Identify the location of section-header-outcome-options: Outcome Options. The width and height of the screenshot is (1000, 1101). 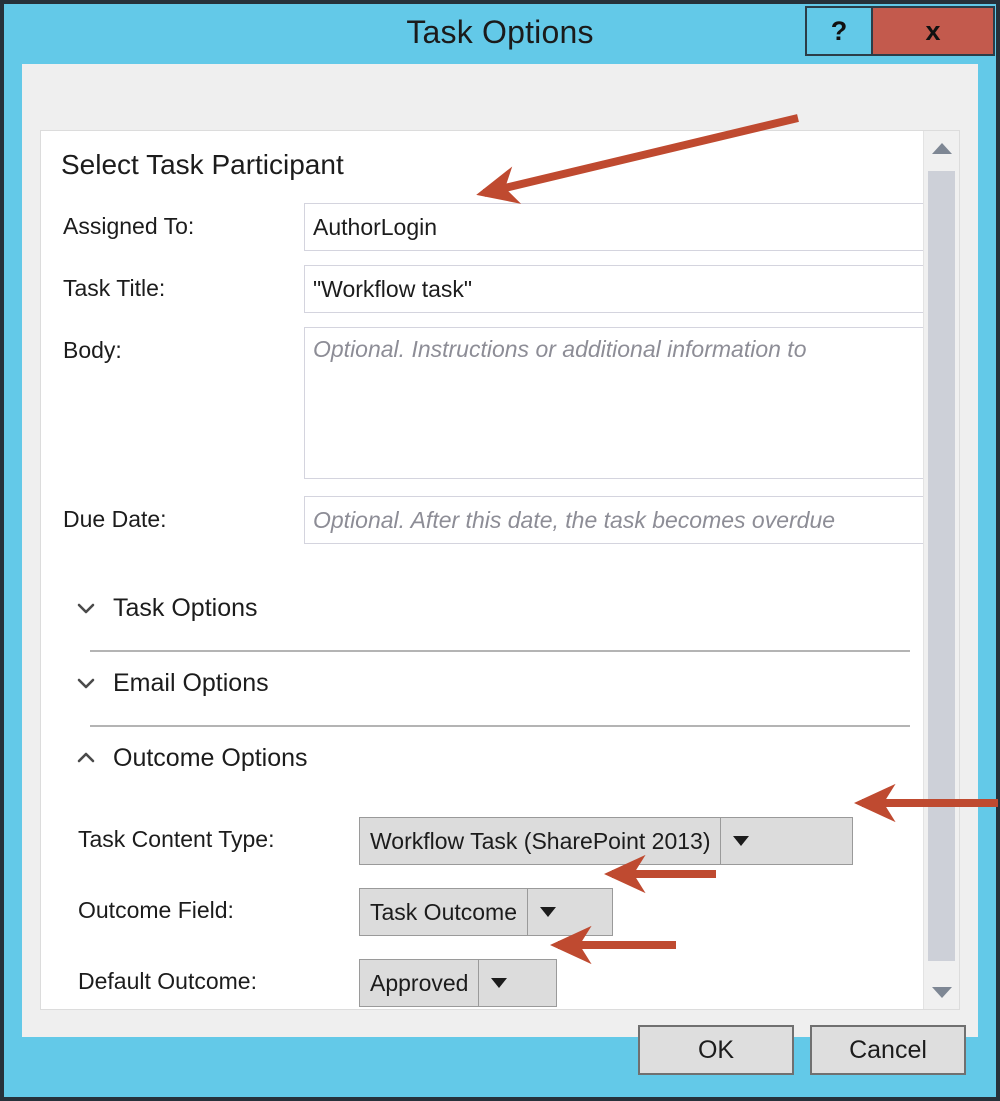
(190, 758).